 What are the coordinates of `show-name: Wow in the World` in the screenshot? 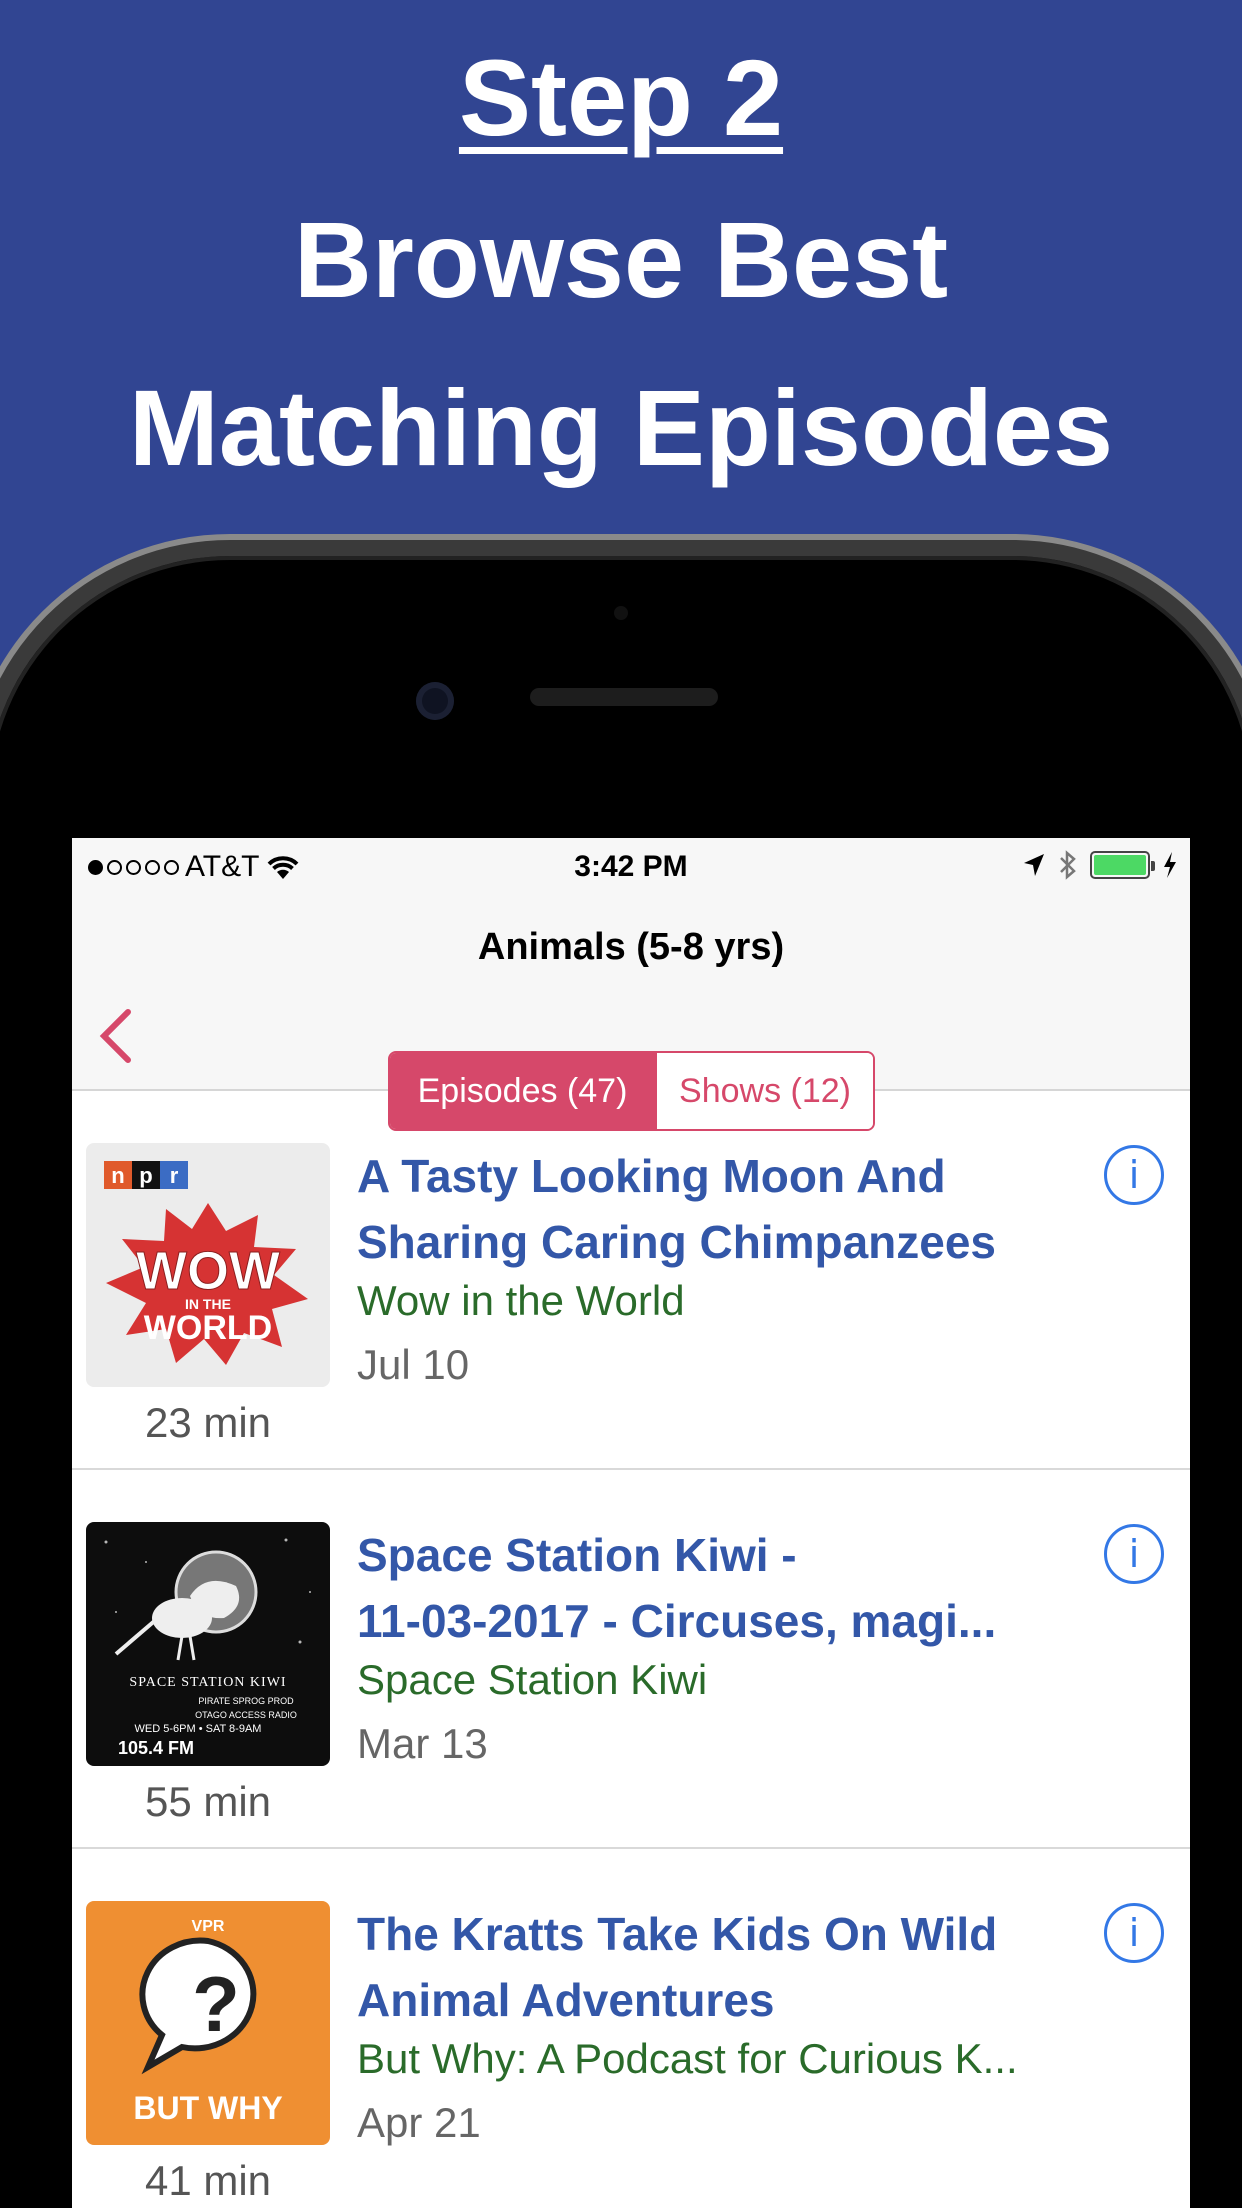 It's located at (521, 1300).